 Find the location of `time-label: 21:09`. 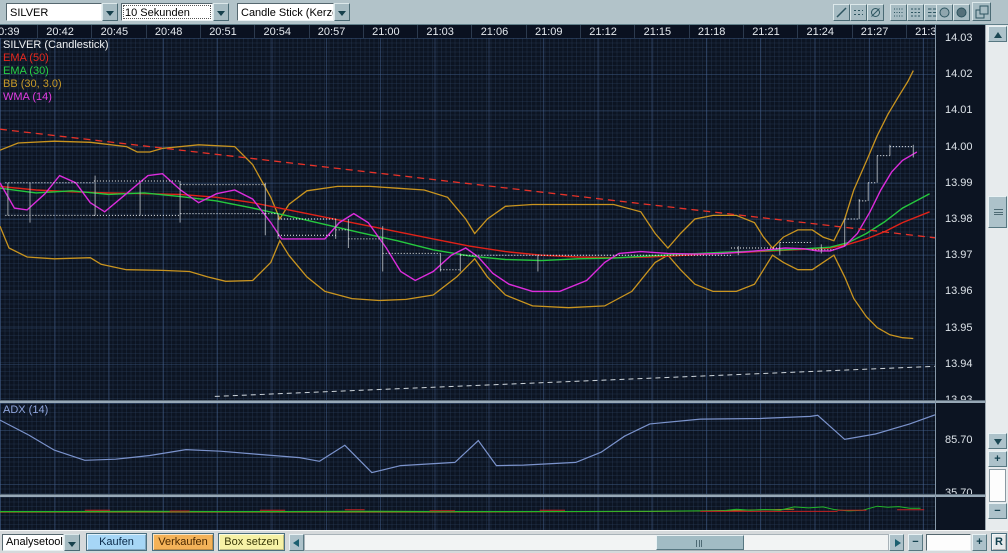

time-label: 21:09 is located at coordinates (549, 32).